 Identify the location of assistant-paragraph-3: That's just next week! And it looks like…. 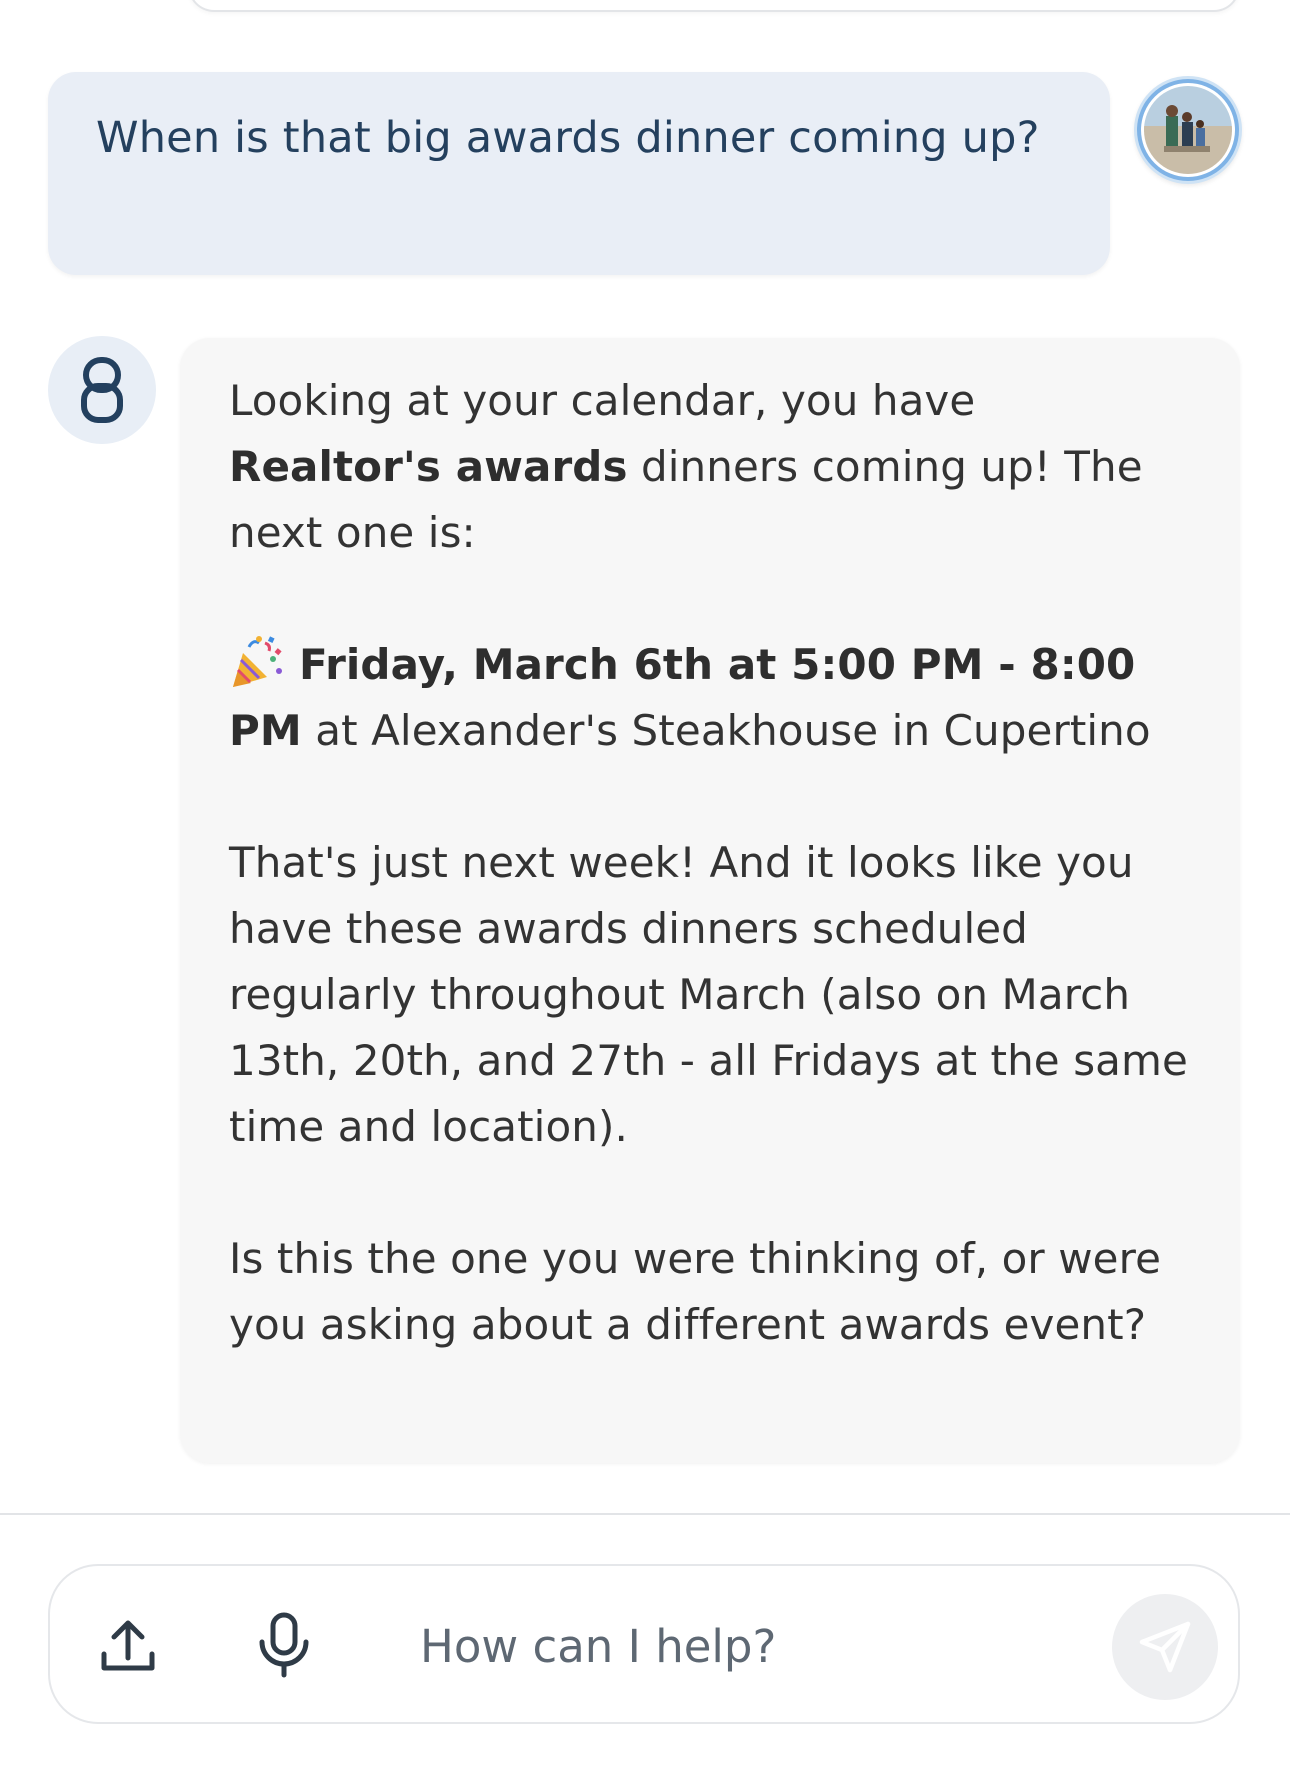
(708, 994).